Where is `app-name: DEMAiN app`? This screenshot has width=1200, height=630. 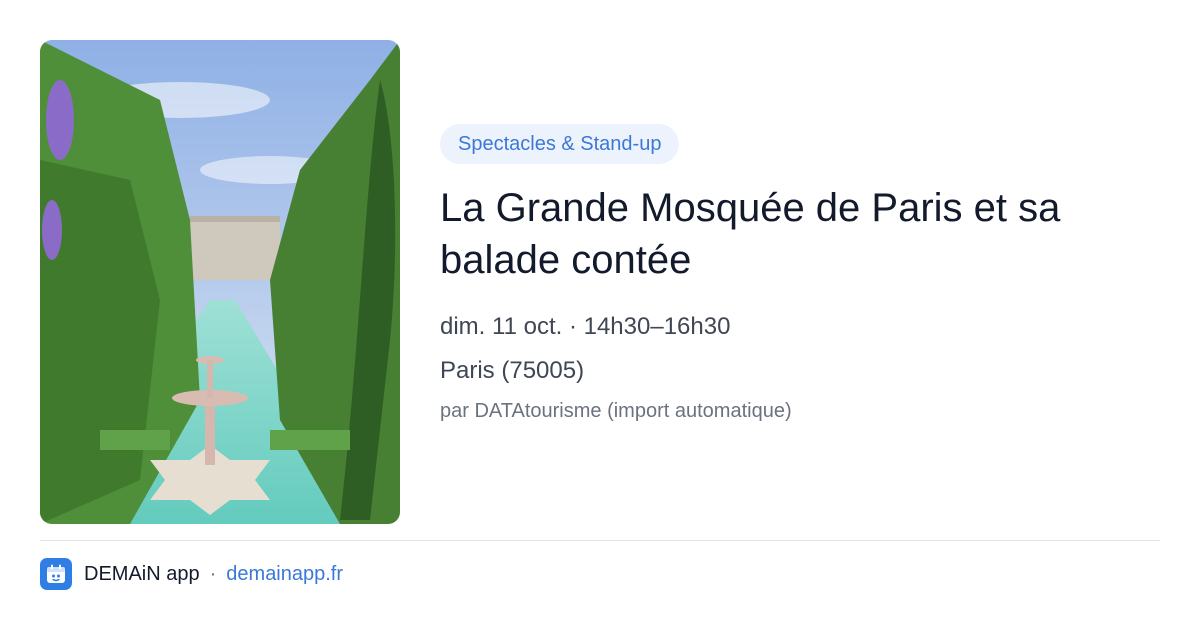
app-name: DEMAiN app is located at coordinates (142, 574).